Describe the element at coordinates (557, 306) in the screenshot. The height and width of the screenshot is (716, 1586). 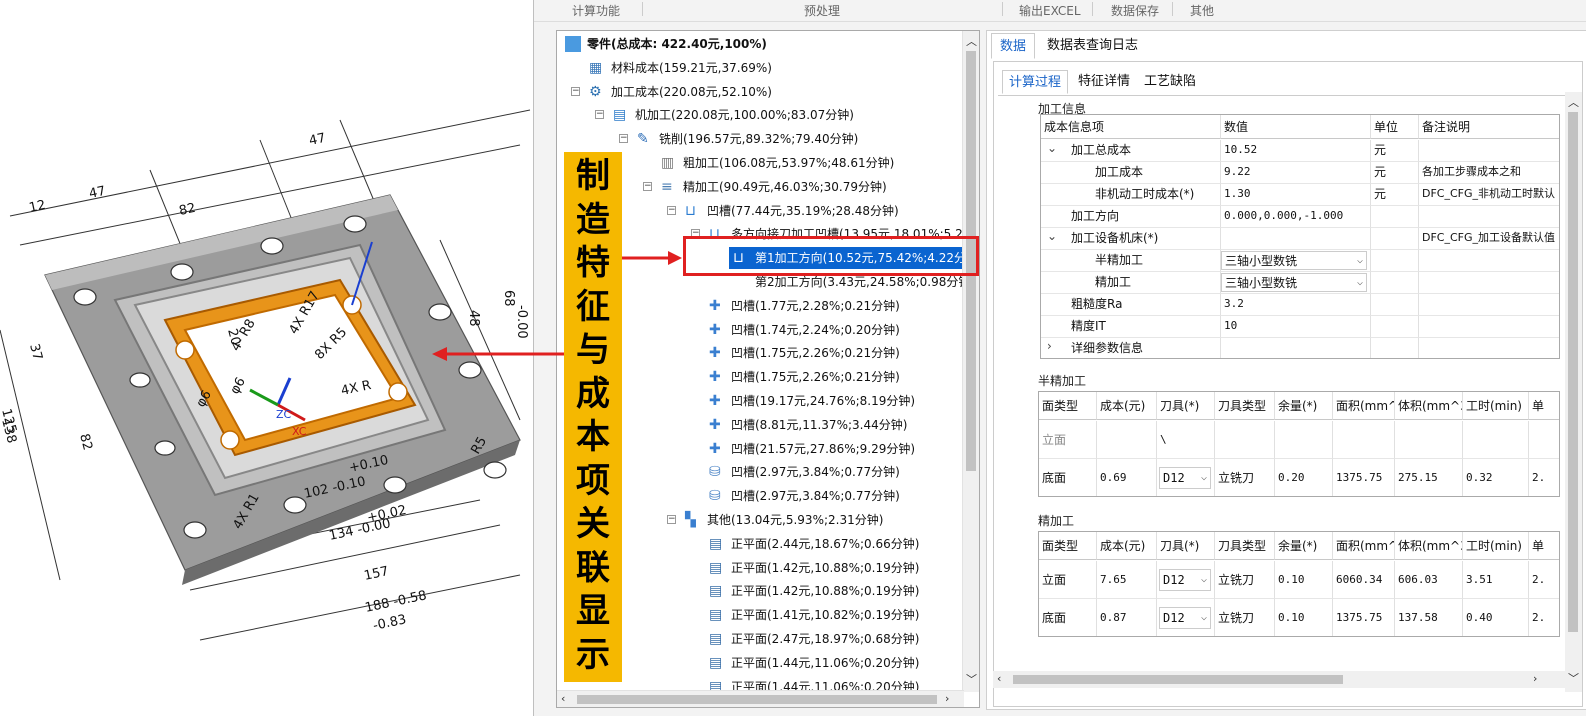
I see `callout-arrows` at that location.